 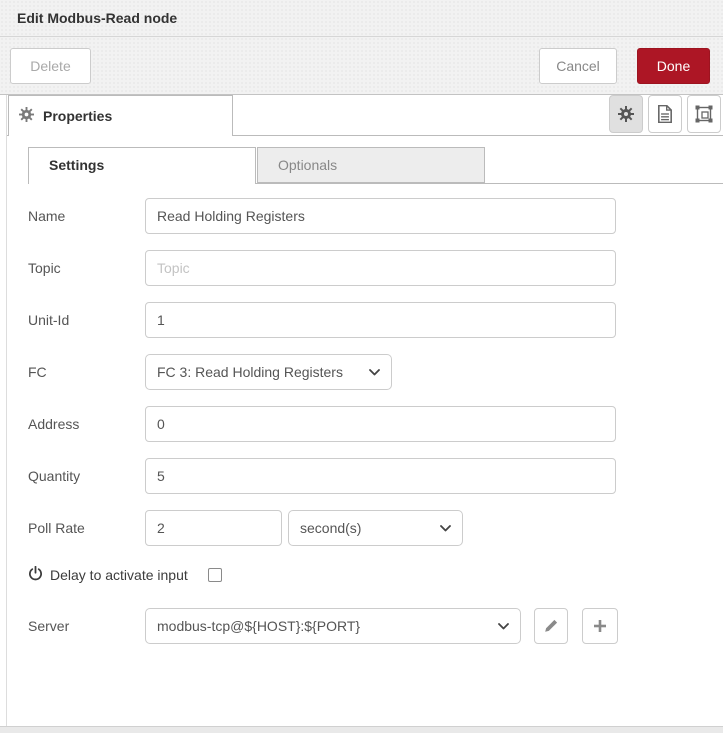 I want to click on address-row: Address, so click(x=375, y=424).